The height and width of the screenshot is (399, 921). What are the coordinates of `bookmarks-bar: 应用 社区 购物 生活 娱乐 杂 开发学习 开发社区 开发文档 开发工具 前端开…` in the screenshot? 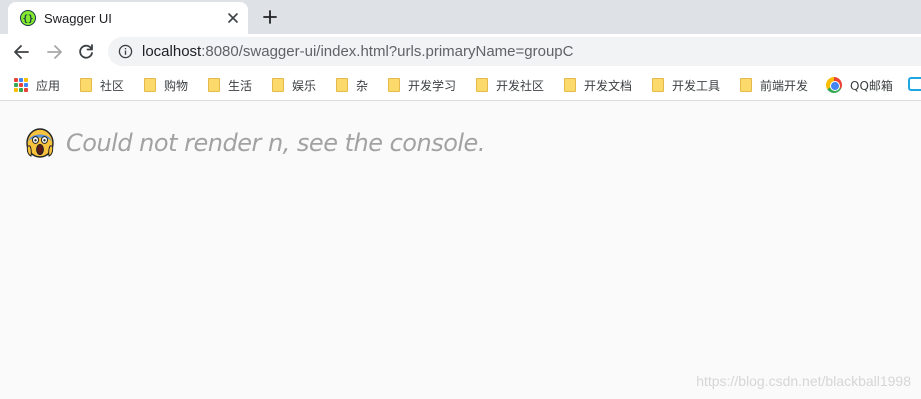 It's located at (460, 85).